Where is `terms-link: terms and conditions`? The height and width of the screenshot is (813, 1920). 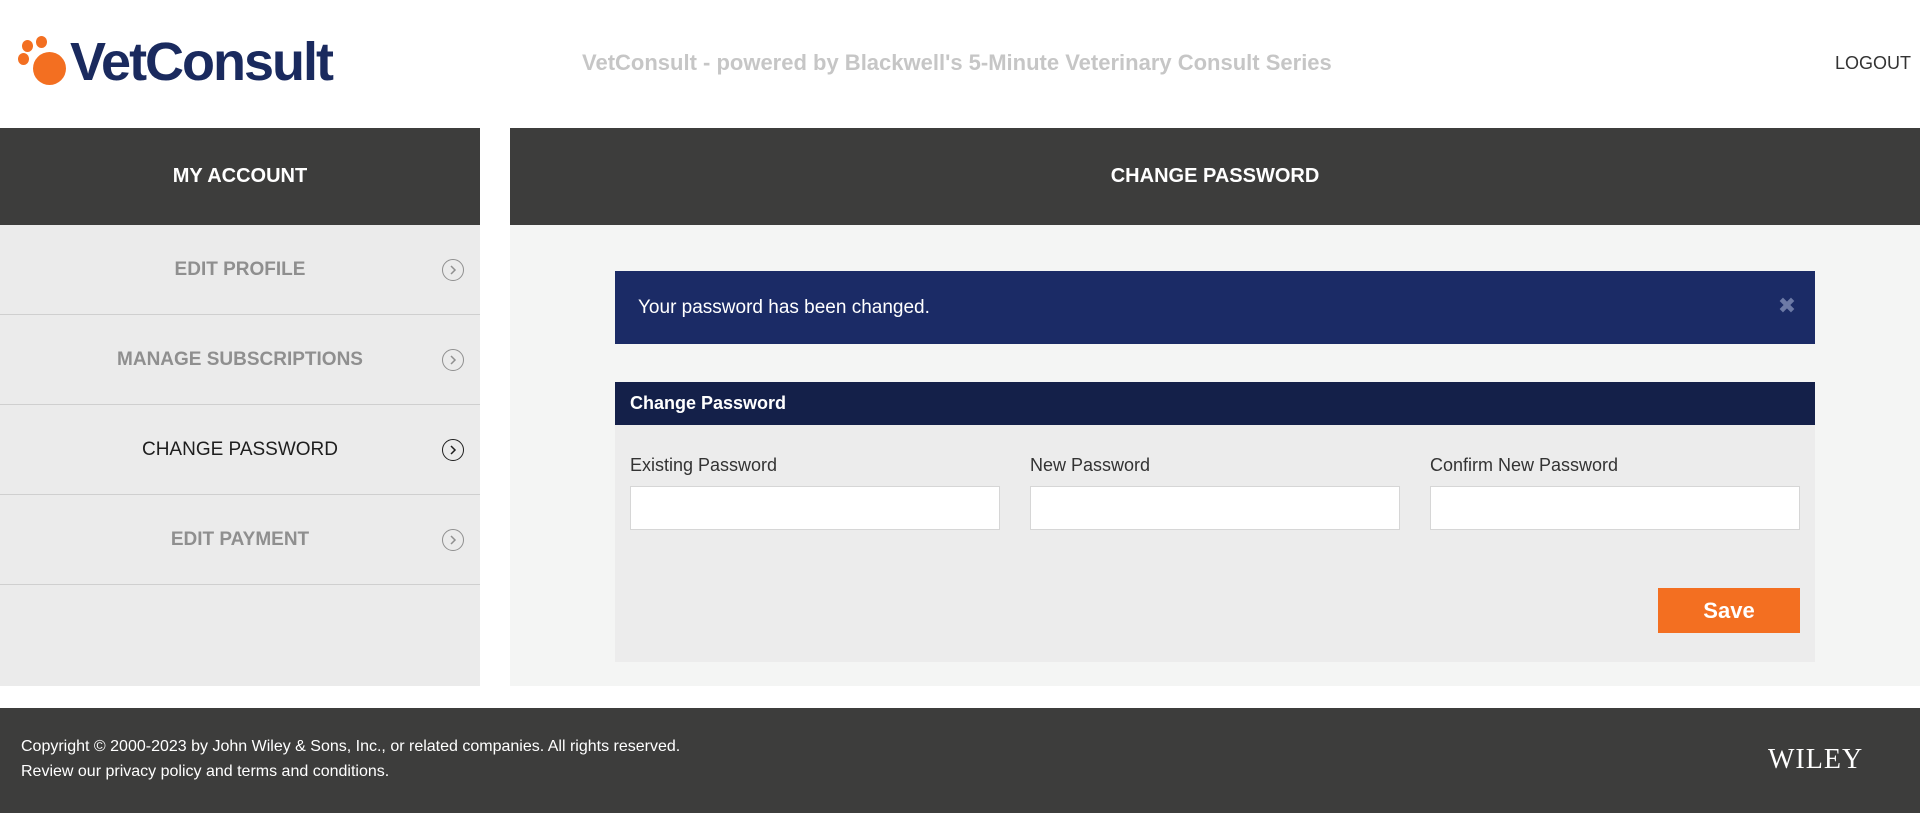 terms-link: terms and conditions is located at coordinates (311, 771).